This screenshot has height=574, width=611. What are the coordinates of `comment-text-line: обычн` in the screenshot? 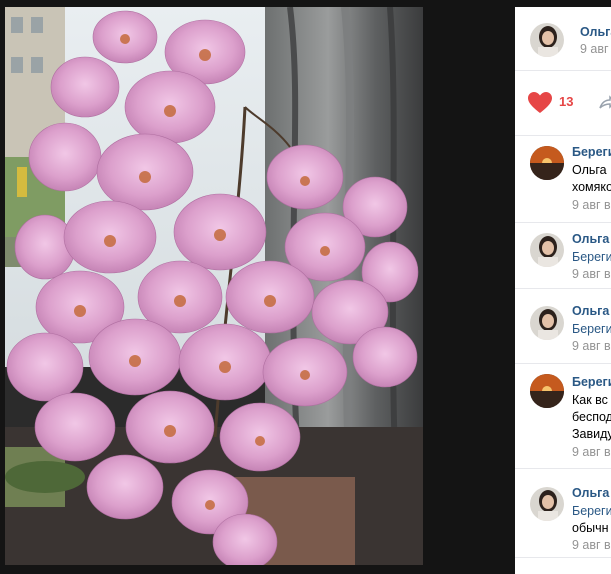 It's located at (590, 528).